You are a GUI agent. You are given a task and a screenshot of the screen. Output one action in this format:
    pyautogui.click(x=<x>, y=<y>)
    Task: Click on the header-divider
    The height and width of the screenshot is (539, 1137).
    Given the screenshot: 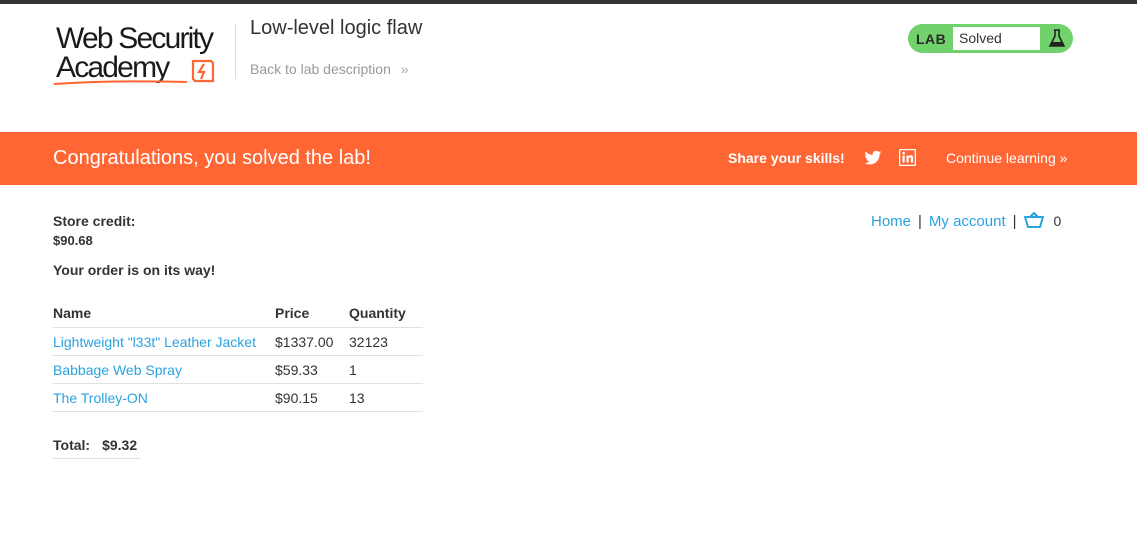 What is the action you would take?
    pyautogui.click(x=235, y=51)
    